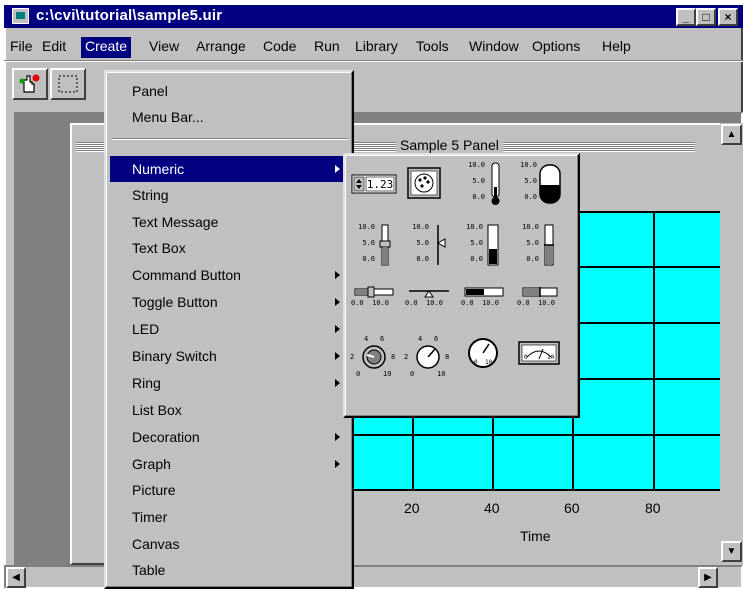 The image size is (743, 589). Describe the element at coordinates (492, 508) in the screenshot. I see `x-tick-label: 40` at that location.